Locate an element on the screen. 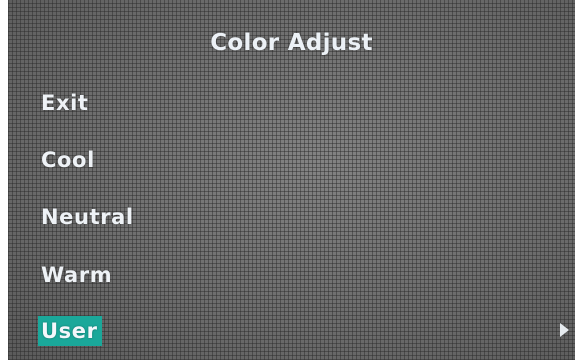  menu-item-warm: Warm is located at coordinates (76, 275).